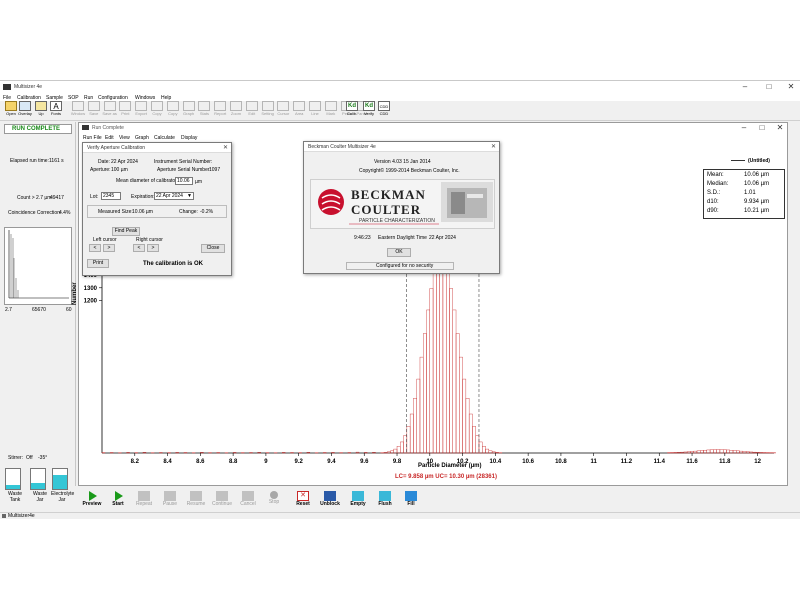  Describe the element at coordinates (149, 240) in the screenshot. I see `right-cursor-label: Right cursor` at that location.